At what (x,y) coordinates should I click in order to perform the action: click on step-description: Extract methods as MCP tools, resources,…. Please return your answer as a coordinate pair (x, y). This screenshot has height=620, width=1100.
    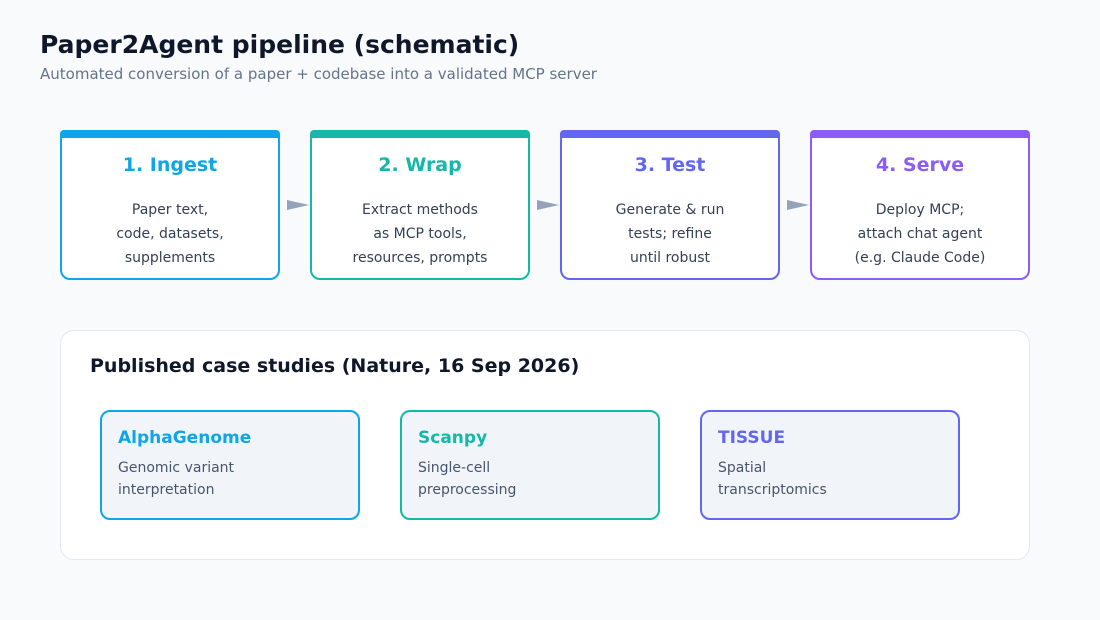
    Looking at the image, I should click on (420, 234).